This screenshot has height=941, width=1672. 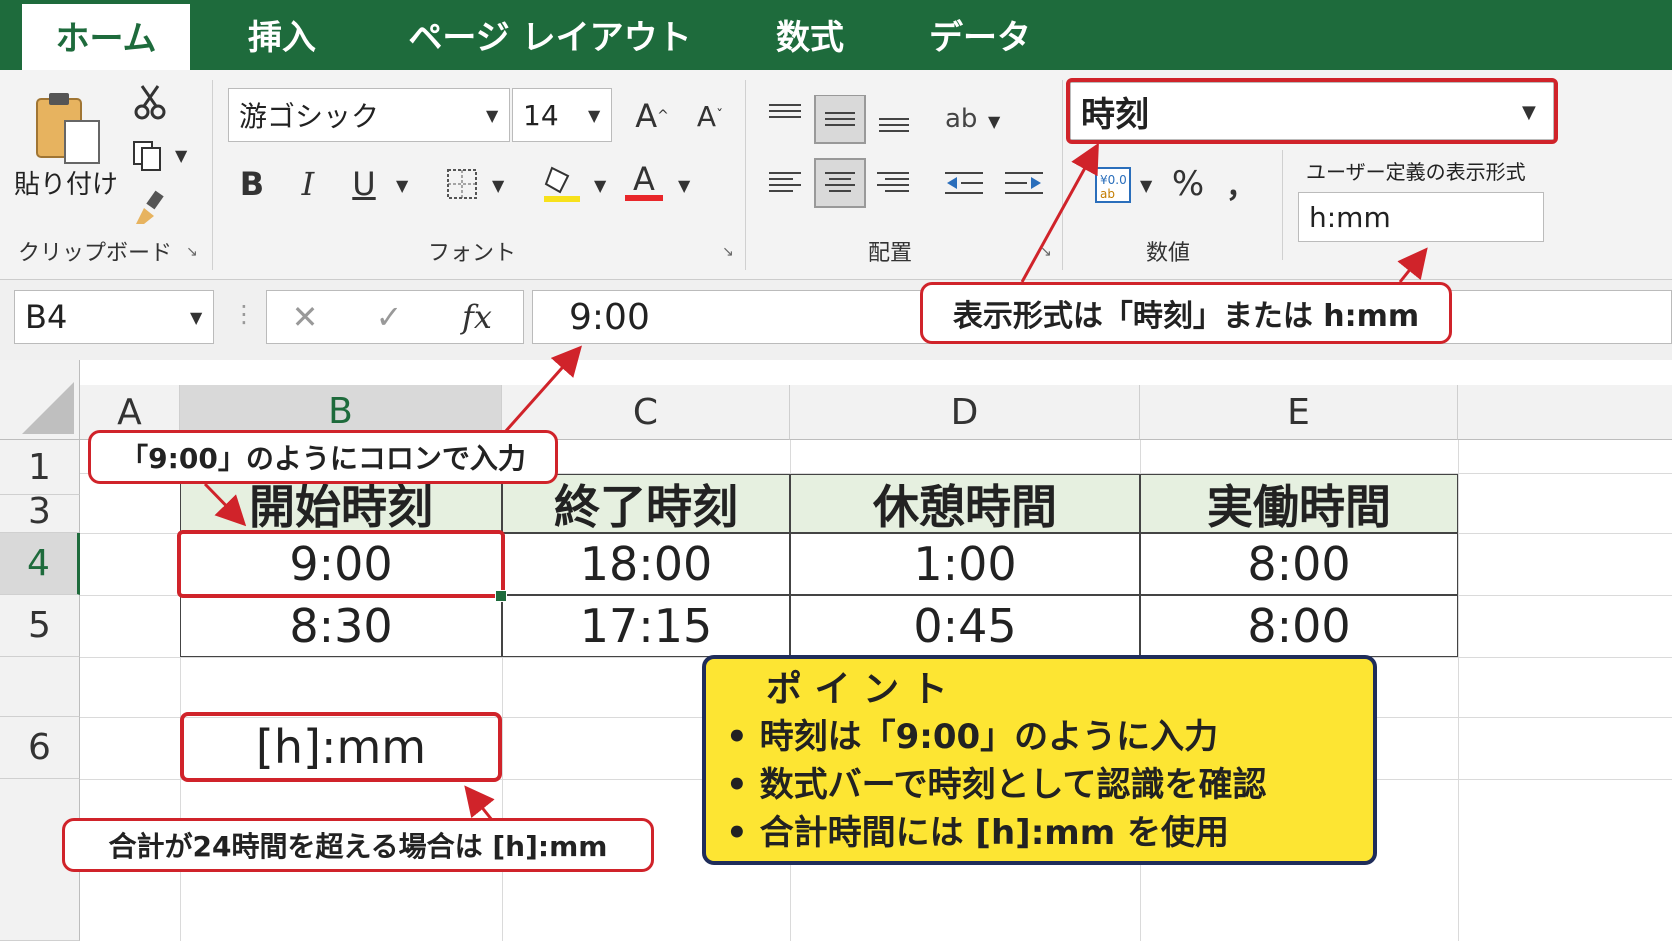 What do you see at coordinates (977, 833) in the screenshot?
I see `point-item: • 合計時間には [h]:mm を使用` at bounding box center [977, 833].